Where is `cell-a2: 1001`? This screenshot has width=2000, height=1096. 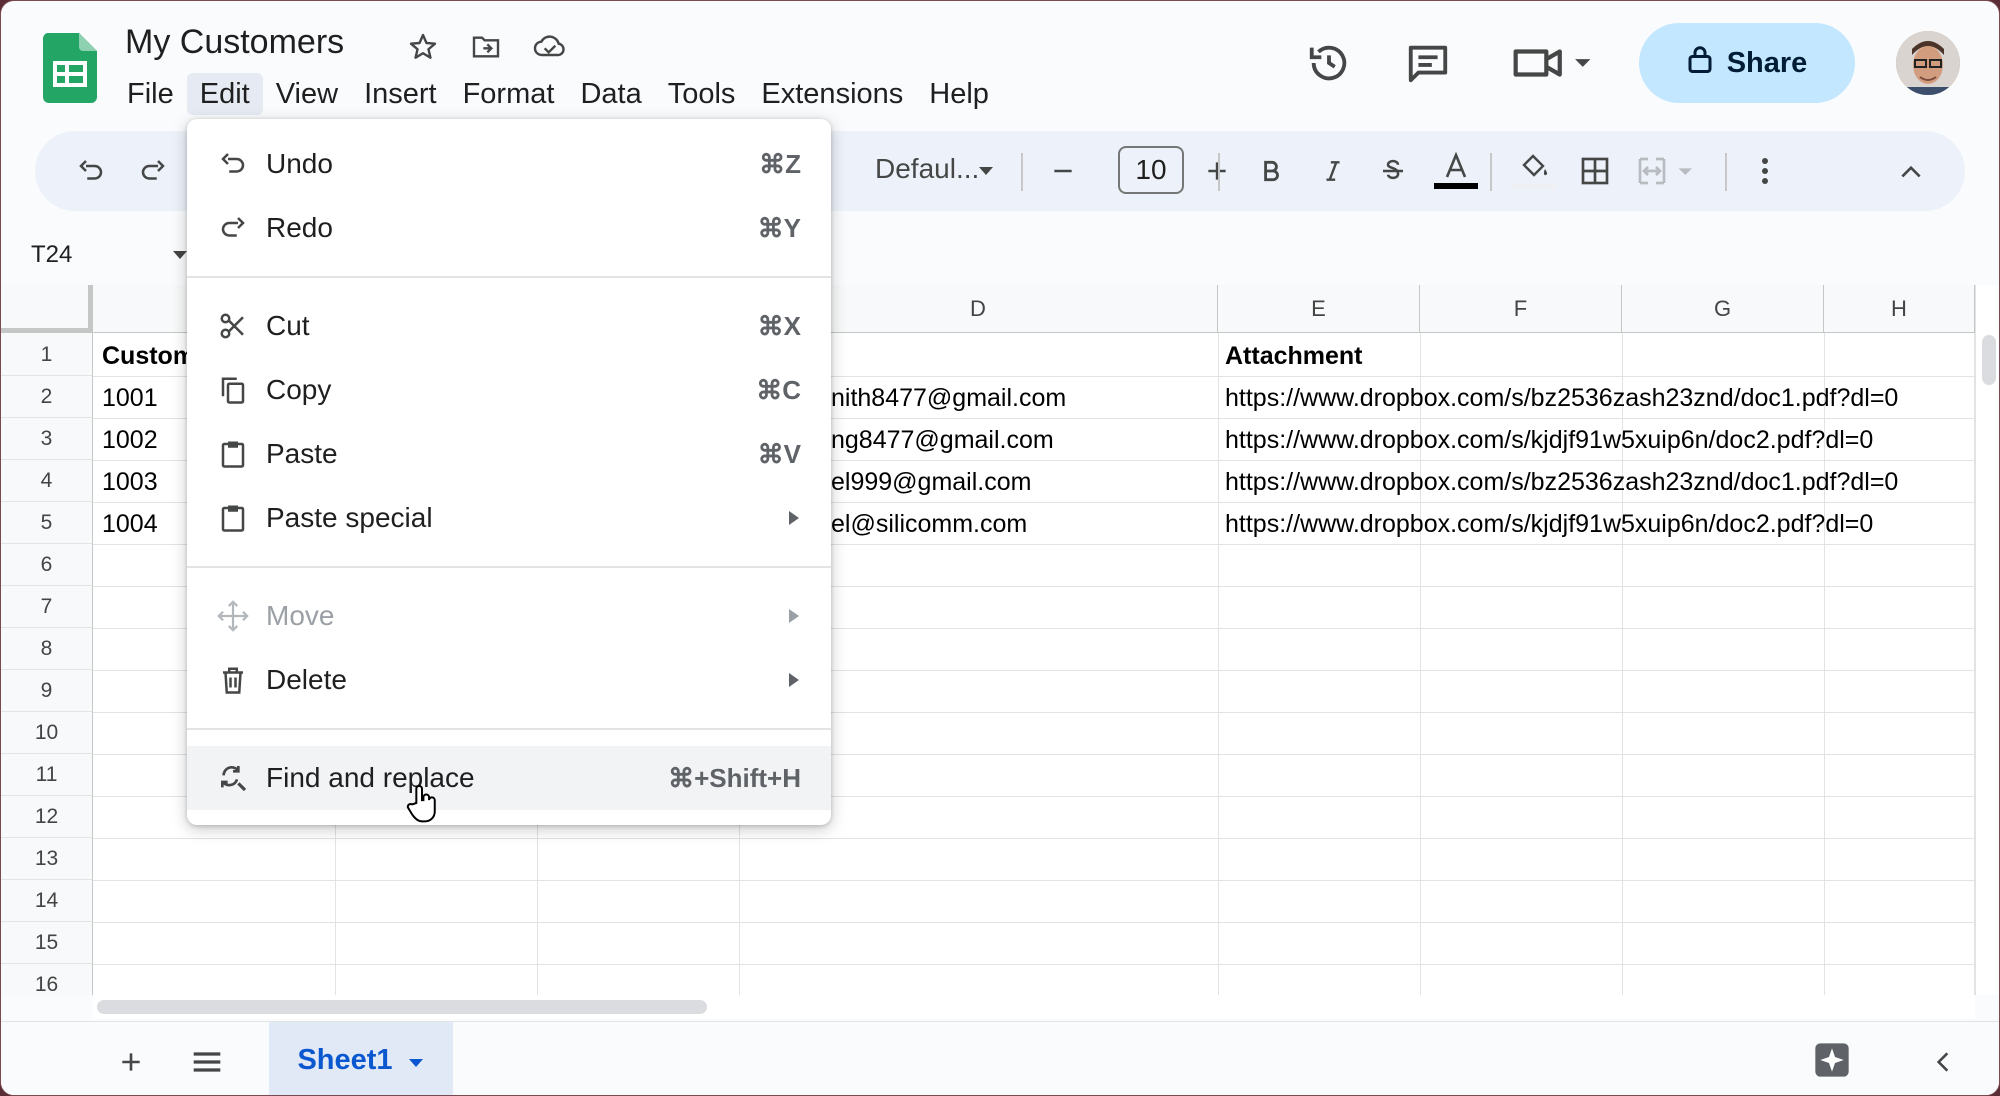 cell-a2: 1001 is located at coordinates (130, 398).